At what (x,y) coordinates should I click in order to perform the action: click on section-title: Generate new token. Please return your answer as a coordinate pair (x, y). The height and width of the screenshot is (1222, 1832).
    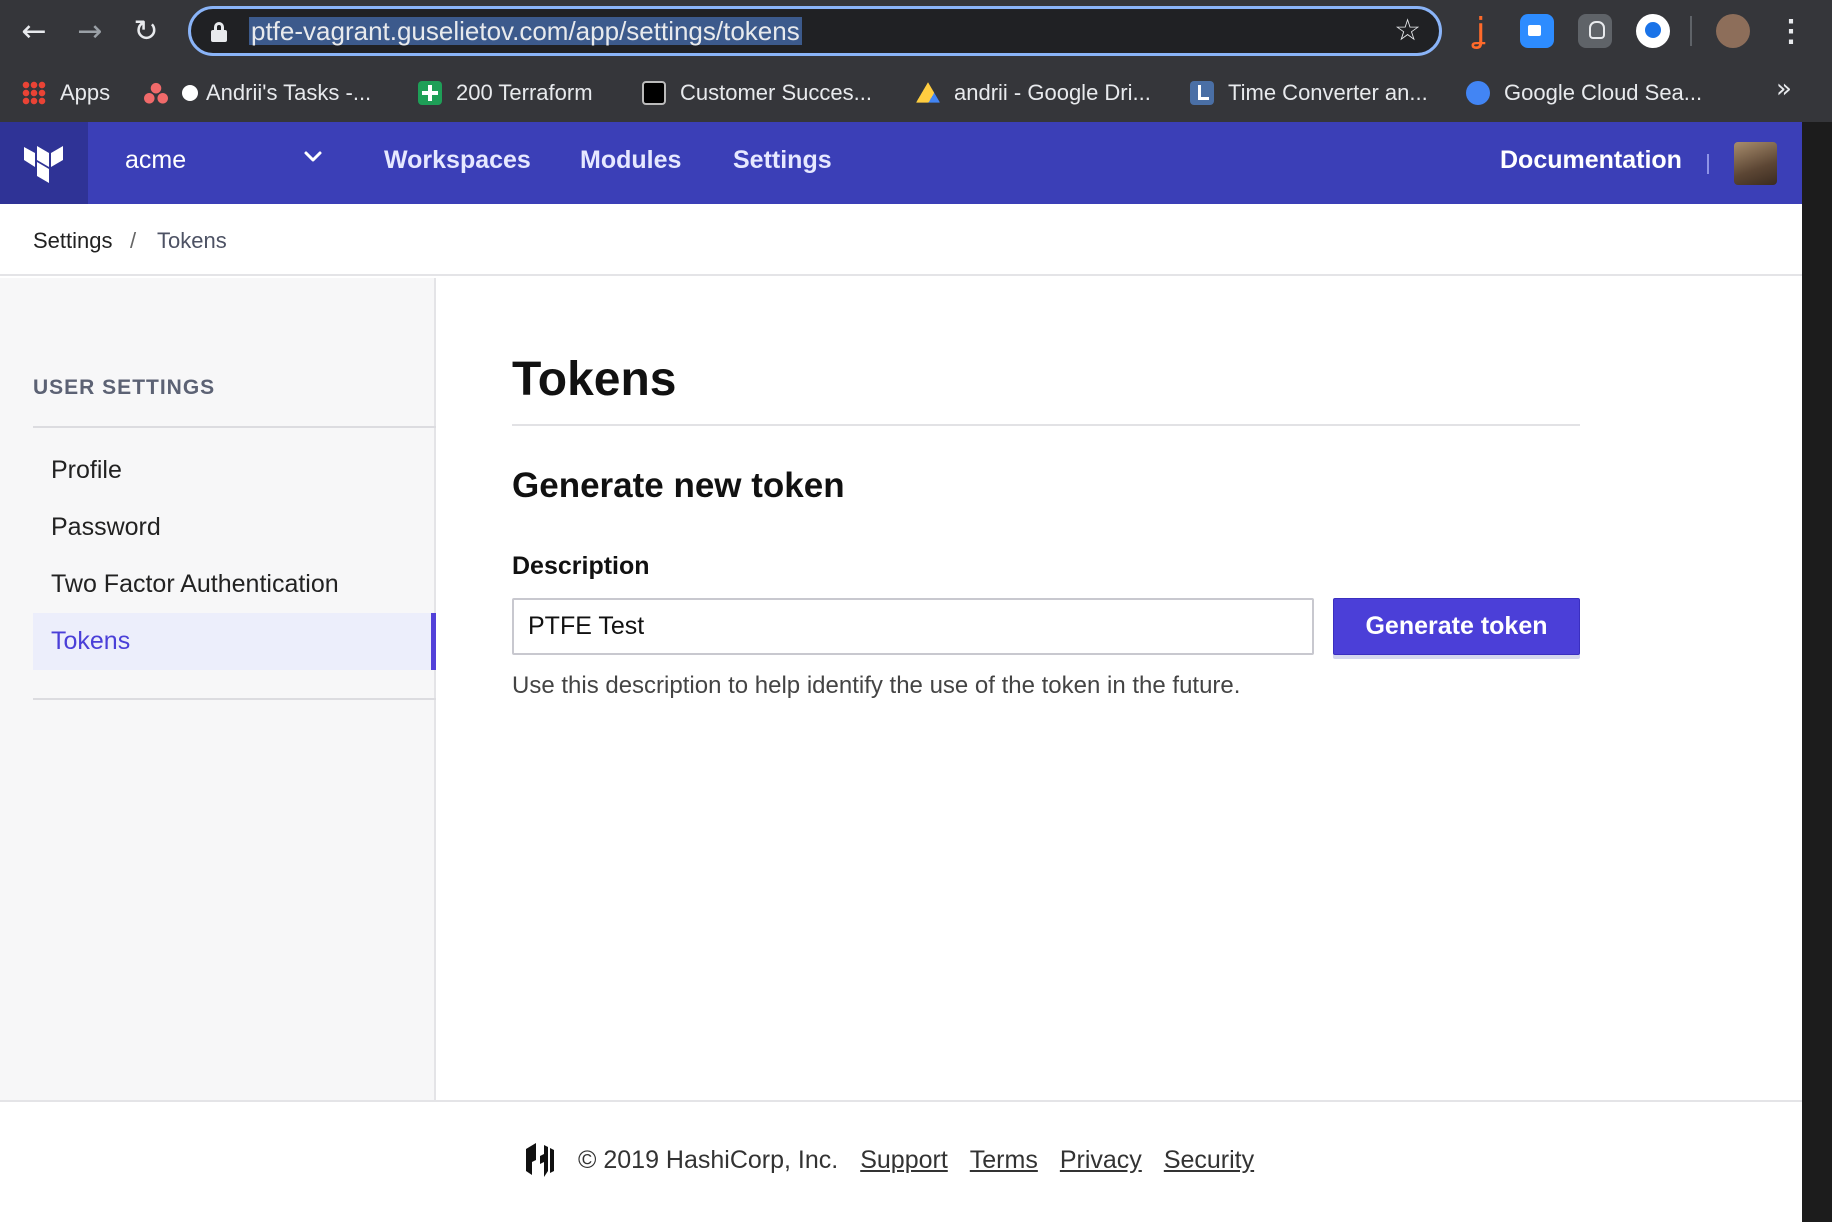
    Looking at the image, I should click on (678, 485).